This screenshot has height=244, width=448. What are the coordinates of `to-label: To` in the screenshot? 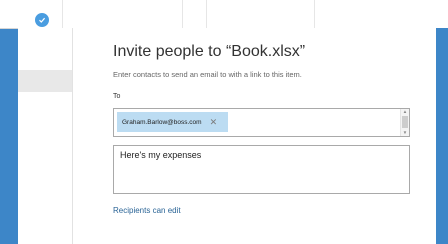 It's located at (117, 96).